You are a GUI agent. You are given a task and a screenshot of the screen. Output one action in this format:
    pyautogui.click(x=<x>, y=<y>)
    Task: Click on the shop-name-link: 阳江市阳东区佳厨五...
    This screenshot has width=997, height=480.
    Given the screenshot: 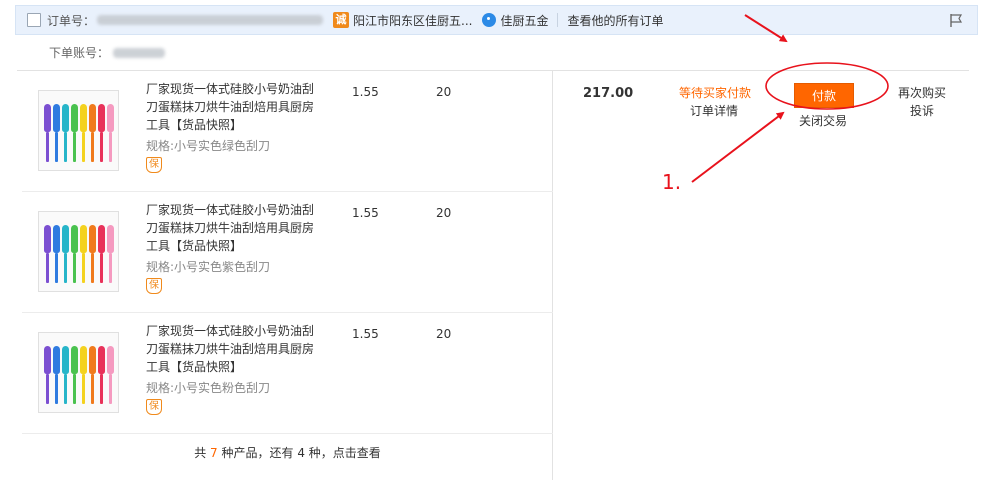 What is the action you would take?
    pyautogui.click(x=412, y=20)
    